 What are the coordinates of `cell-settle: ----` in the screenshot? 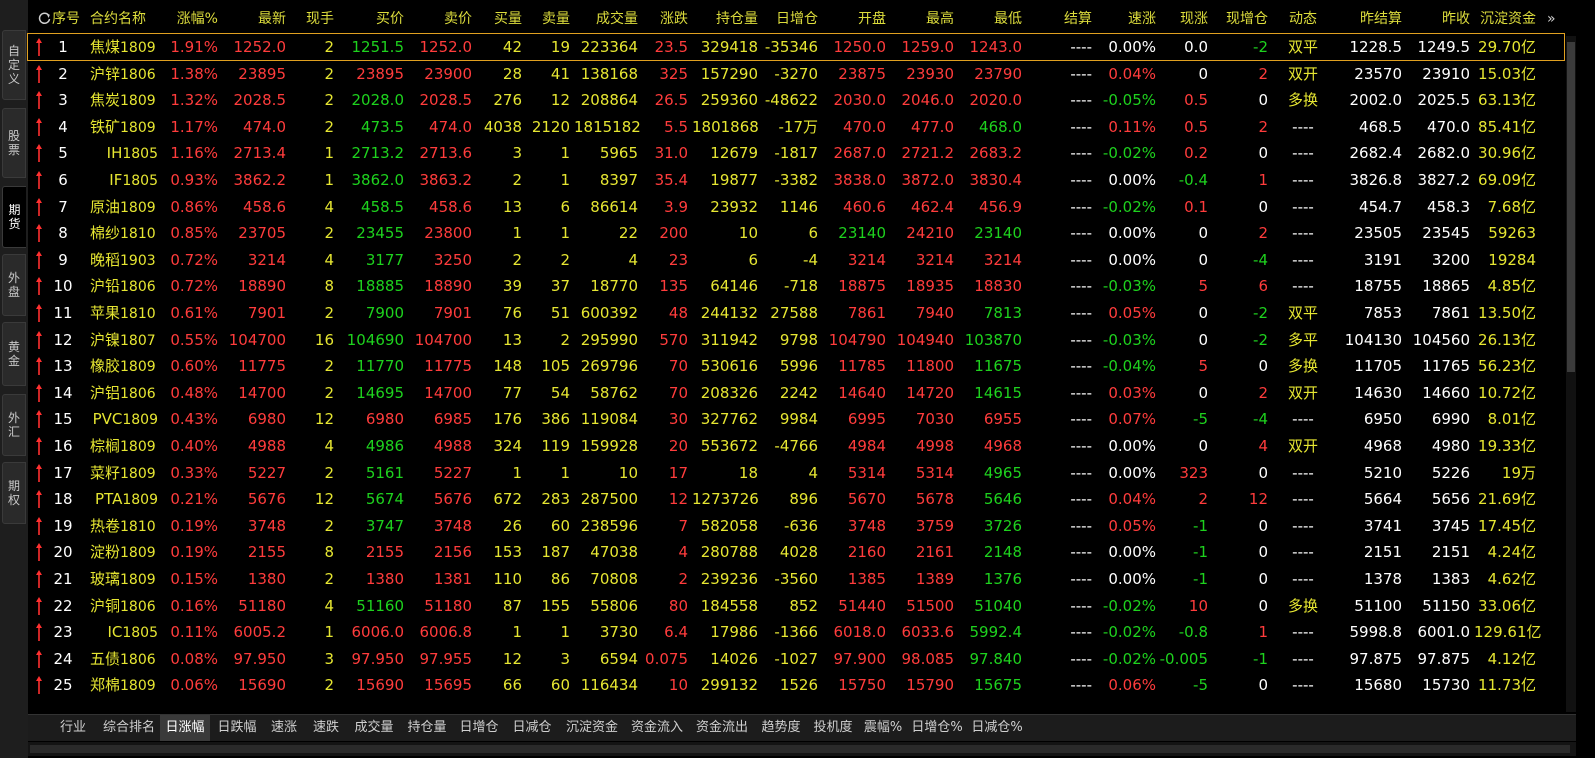 It's located at (1081, 392).